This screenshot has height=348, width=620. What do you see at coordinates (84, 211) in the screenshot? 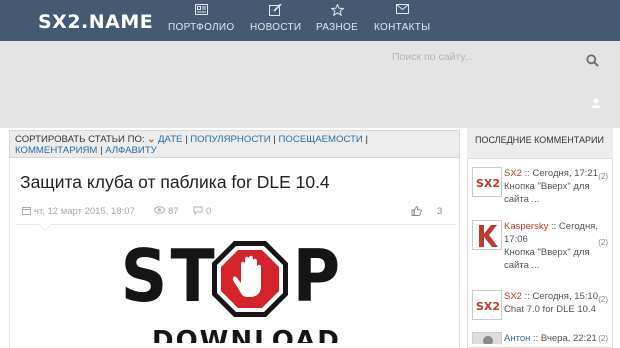
I see `article-date: чт, 12 март 2015, 18:07` at bounding box center [84, 211].